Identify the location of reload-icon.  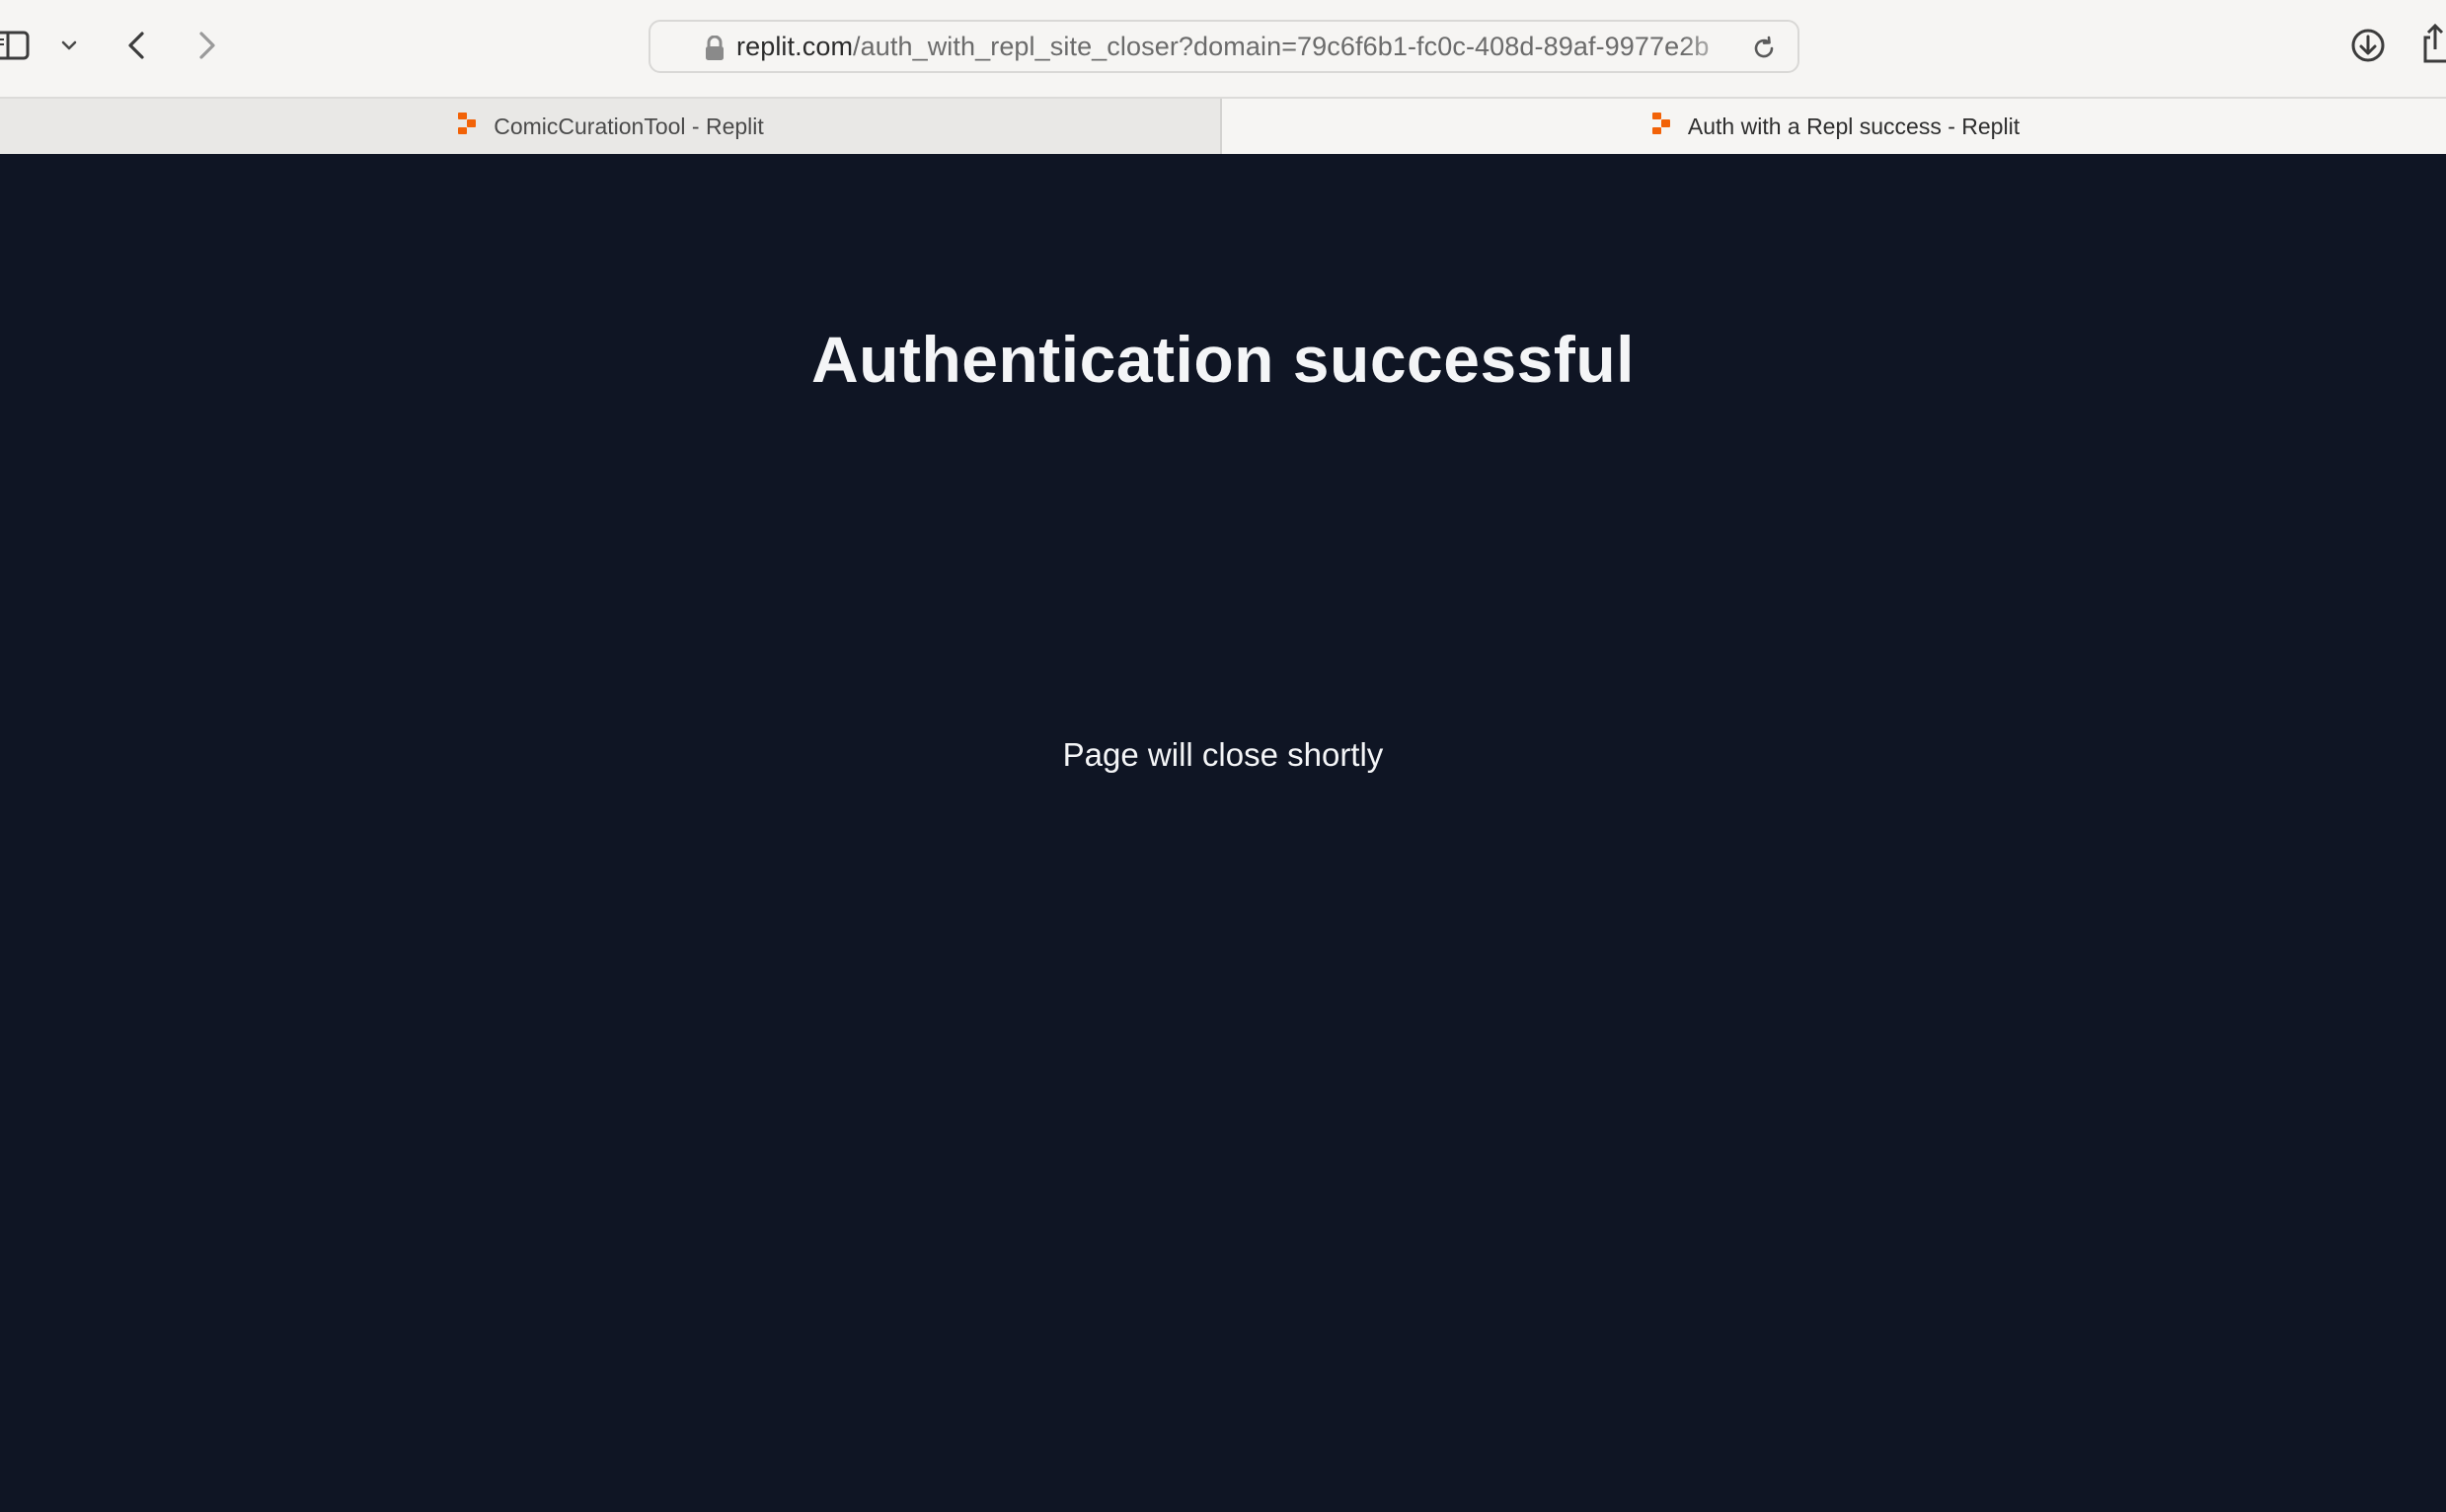
(1764, 51).